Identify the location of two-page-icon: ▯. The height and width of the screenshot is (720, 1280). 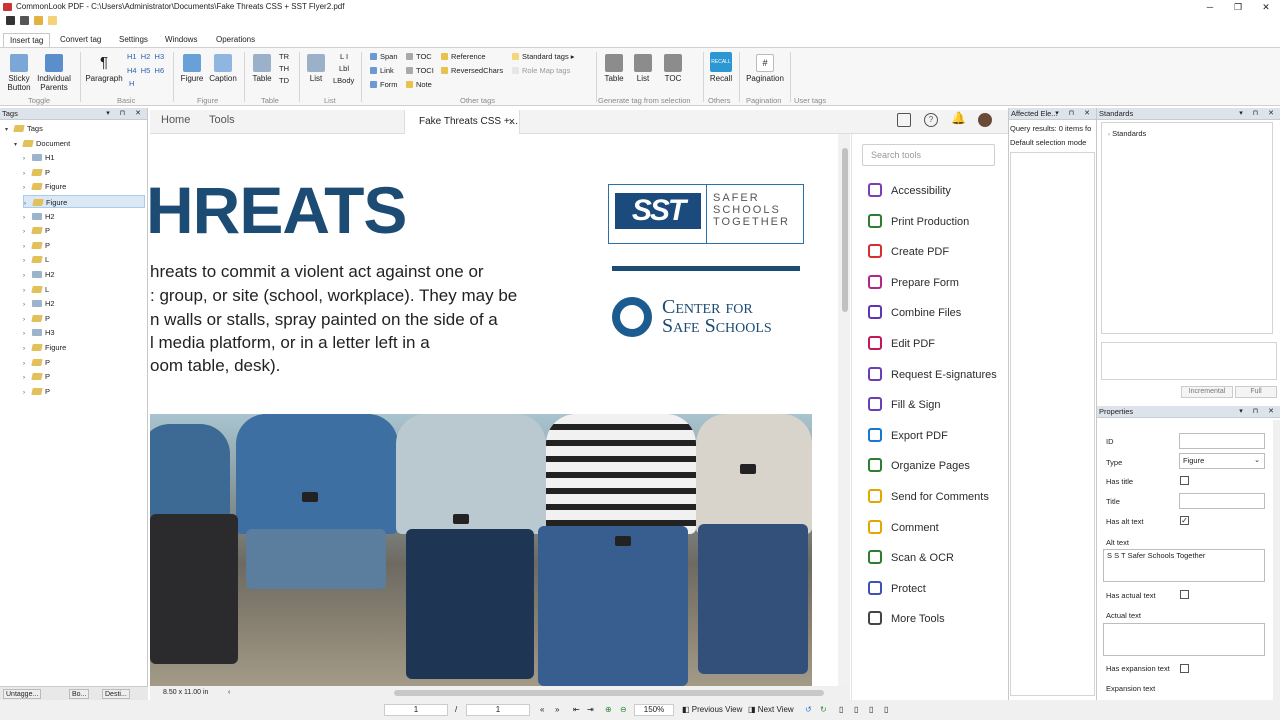
(856, 710).